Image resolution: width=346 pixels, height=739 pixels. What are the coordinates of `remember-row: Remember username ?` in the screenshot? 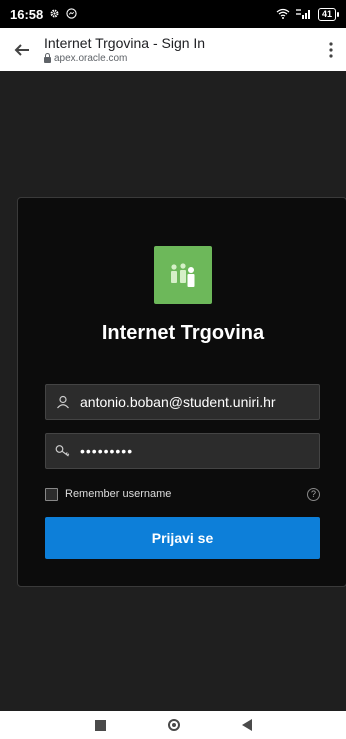 It's located at (182, 494).